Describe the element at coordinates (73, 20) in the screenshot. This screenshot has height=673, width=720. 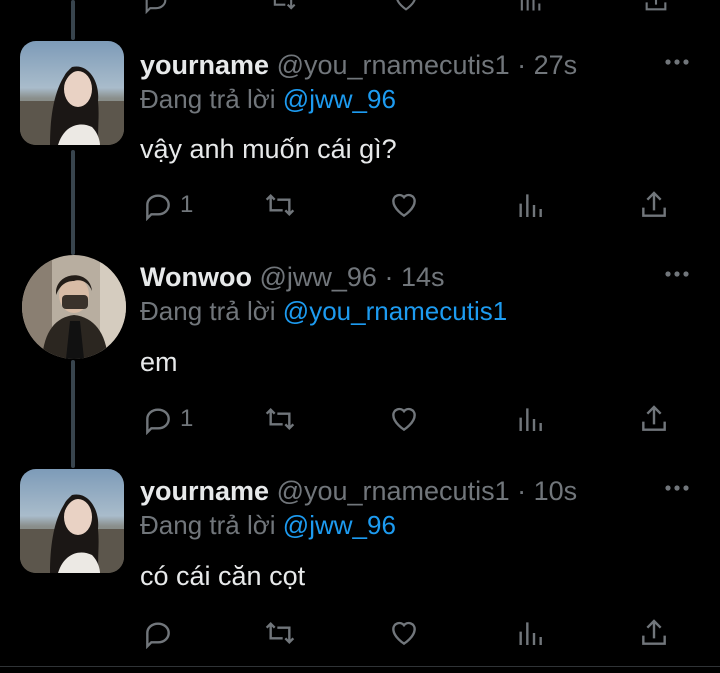
I see `thread-line` at that location.